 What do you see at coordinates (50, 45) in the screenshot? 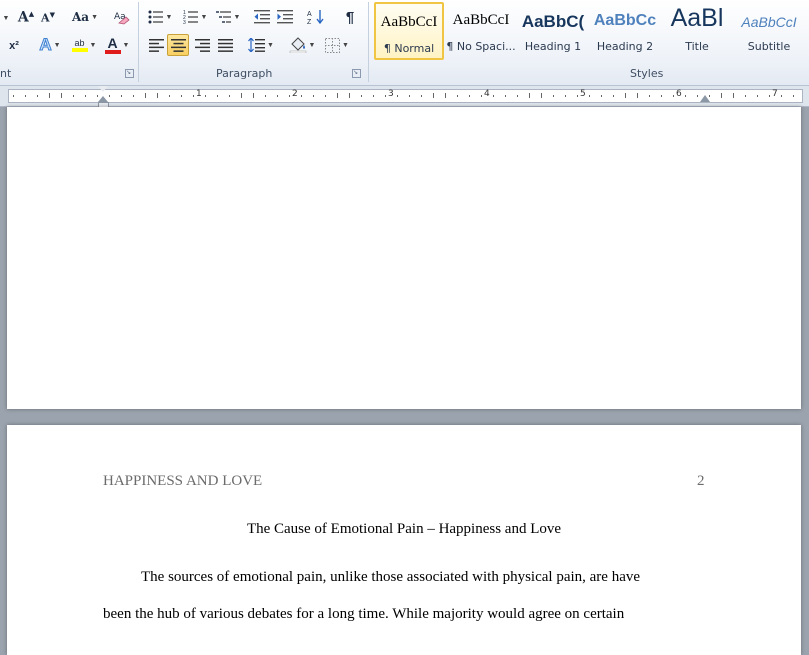
I see `text-effects-button: A ▼` at bounding box center [50, 45].